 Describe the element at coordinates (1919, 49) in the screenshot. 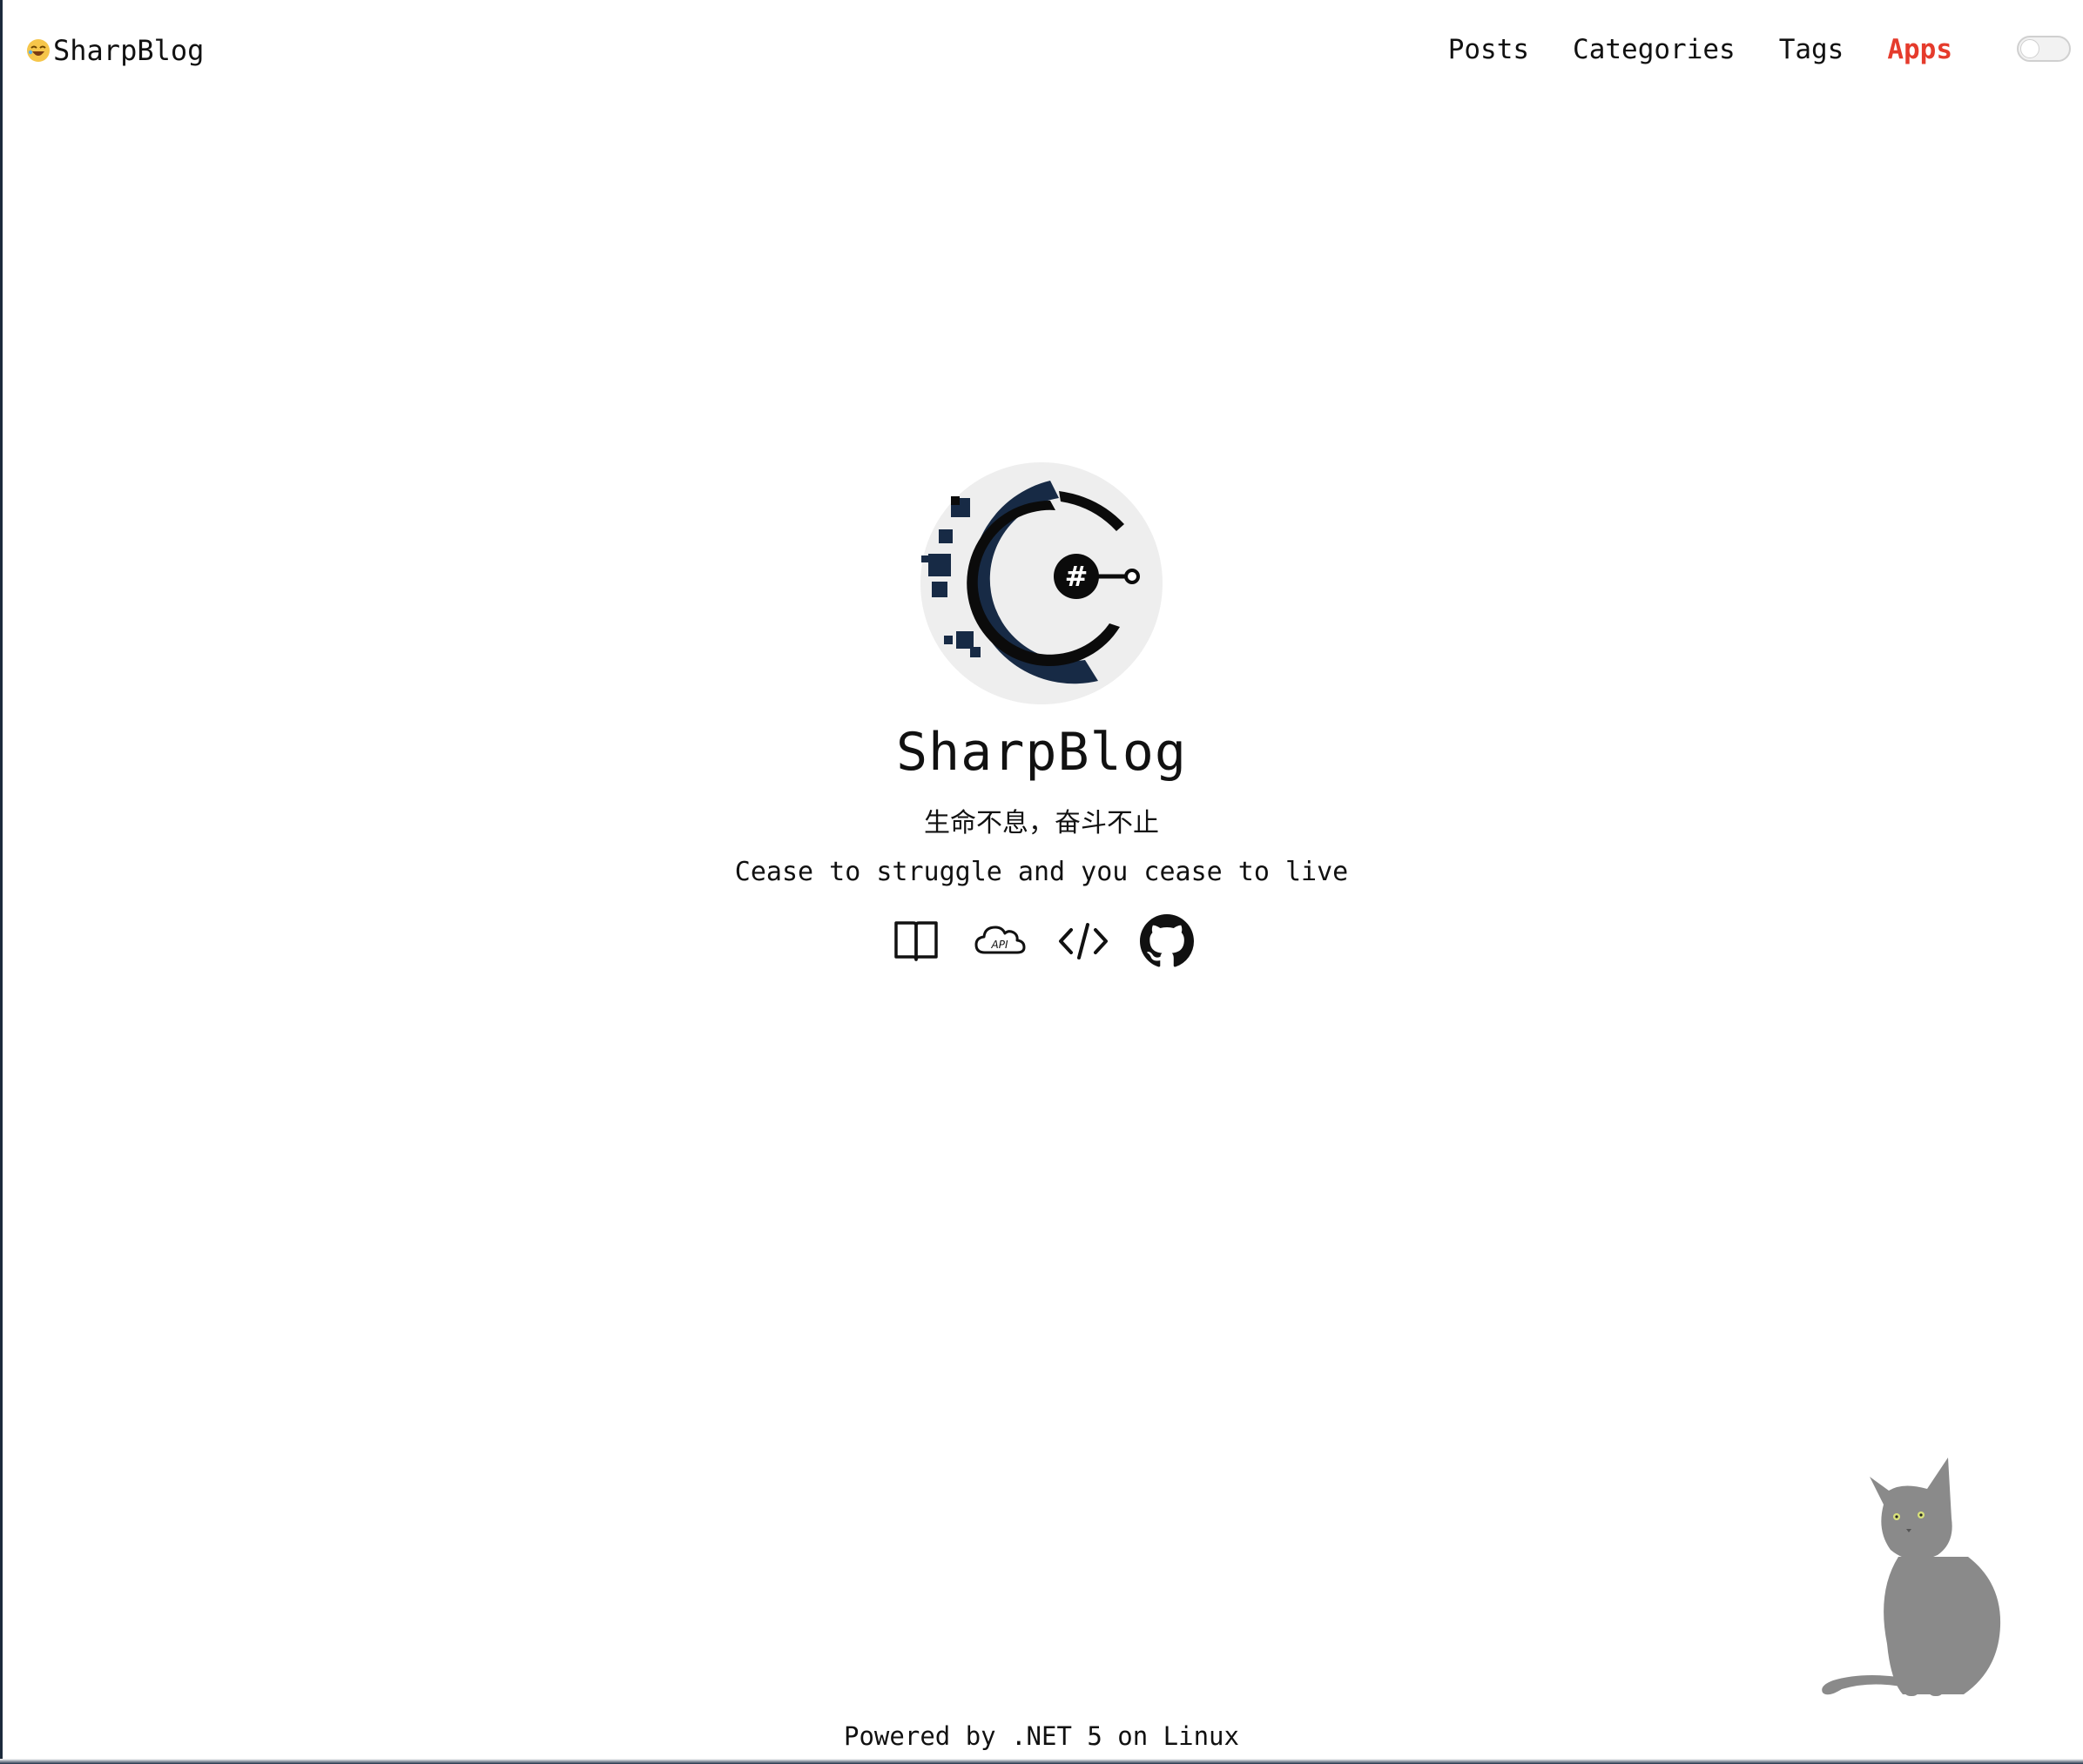

I see `nav-apps: Apps` at that location.